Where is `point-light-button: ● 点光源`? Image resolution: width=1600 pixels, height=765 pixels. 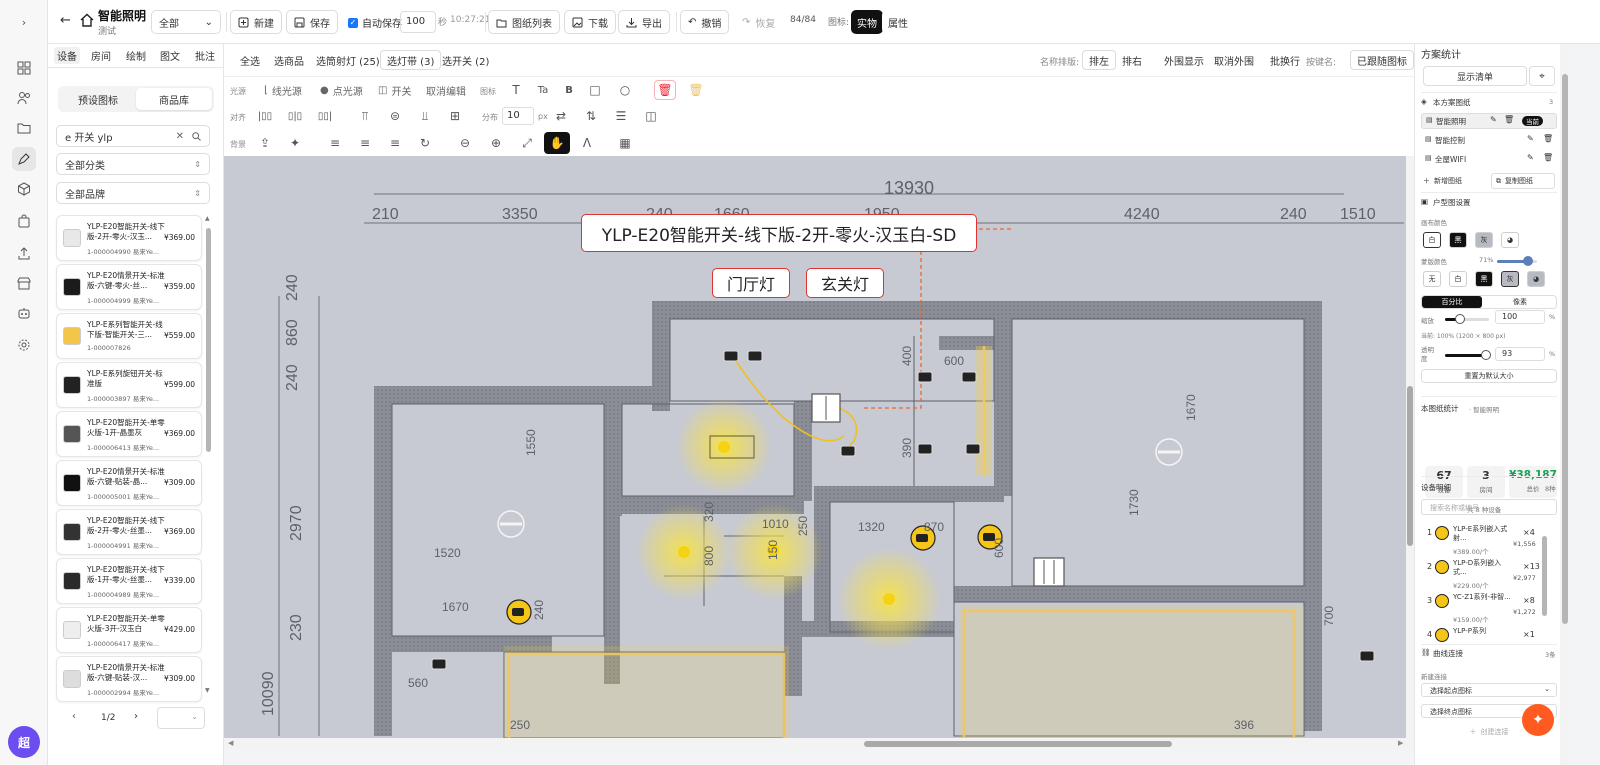
point-light-button: ● 点光源 is located at coordinates (341, 90).